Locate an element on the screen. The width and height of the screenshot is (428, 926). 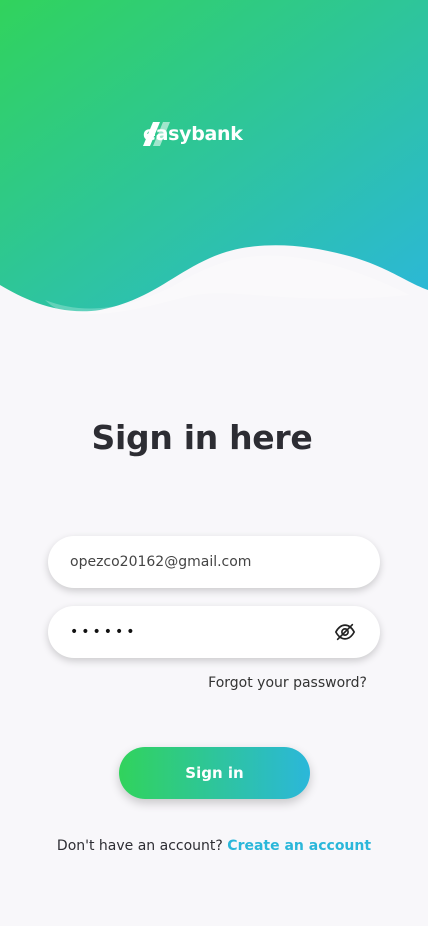
easybank-logo: easybank is located at coordinates (193, 134).